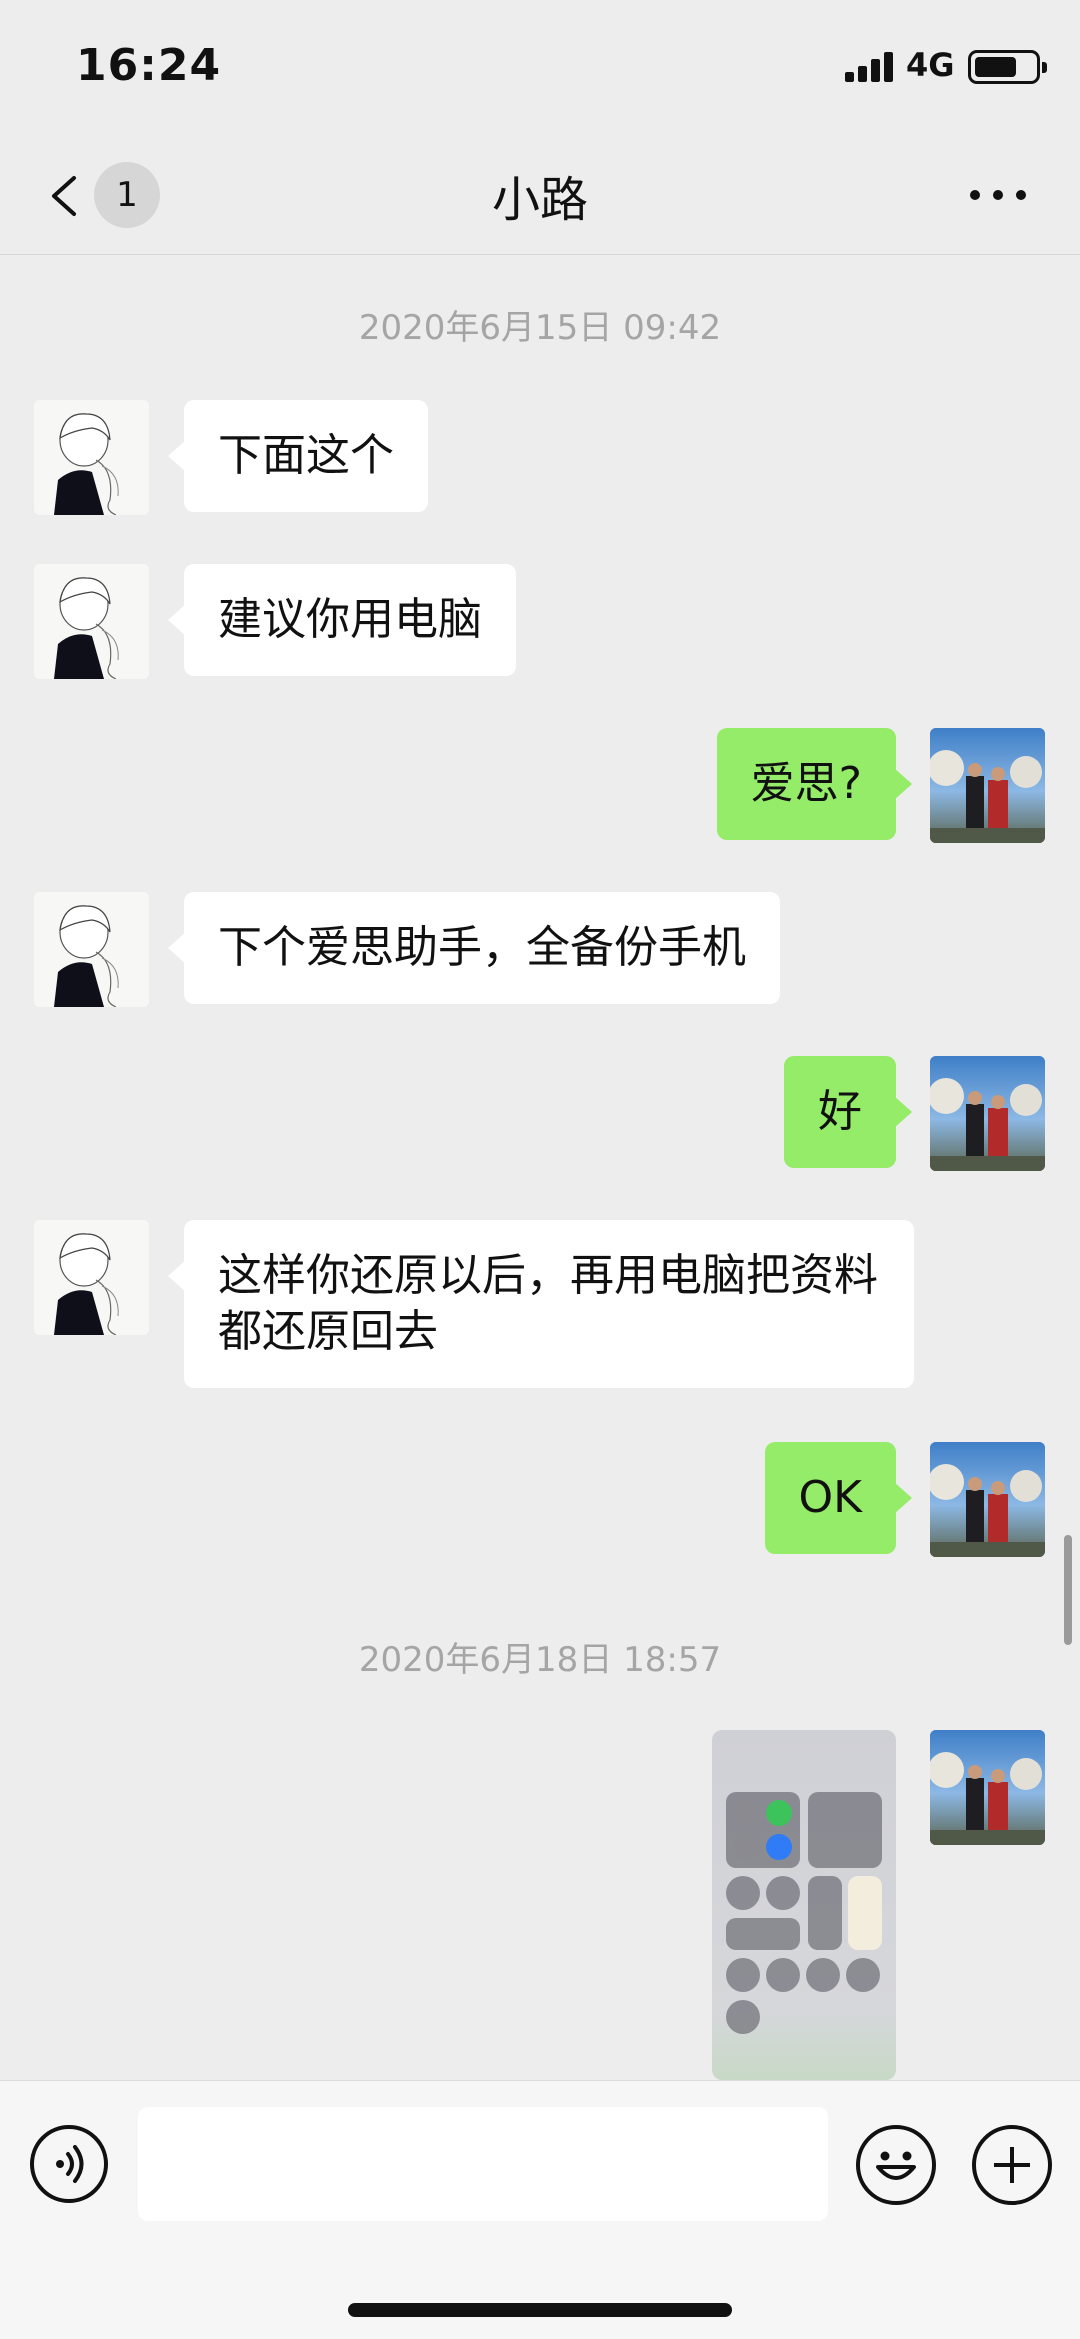  Describe the element at coordinates (930, 65) in the screenshot. I see `network-type: 4G` at that location.